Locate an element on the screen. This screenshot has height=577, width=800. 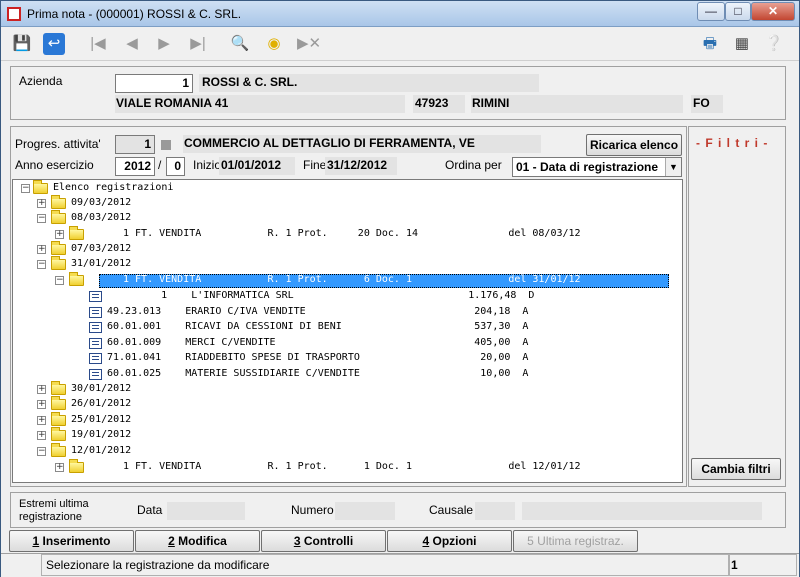
print-icon: 🖶 is located at coordinates (710, 44).